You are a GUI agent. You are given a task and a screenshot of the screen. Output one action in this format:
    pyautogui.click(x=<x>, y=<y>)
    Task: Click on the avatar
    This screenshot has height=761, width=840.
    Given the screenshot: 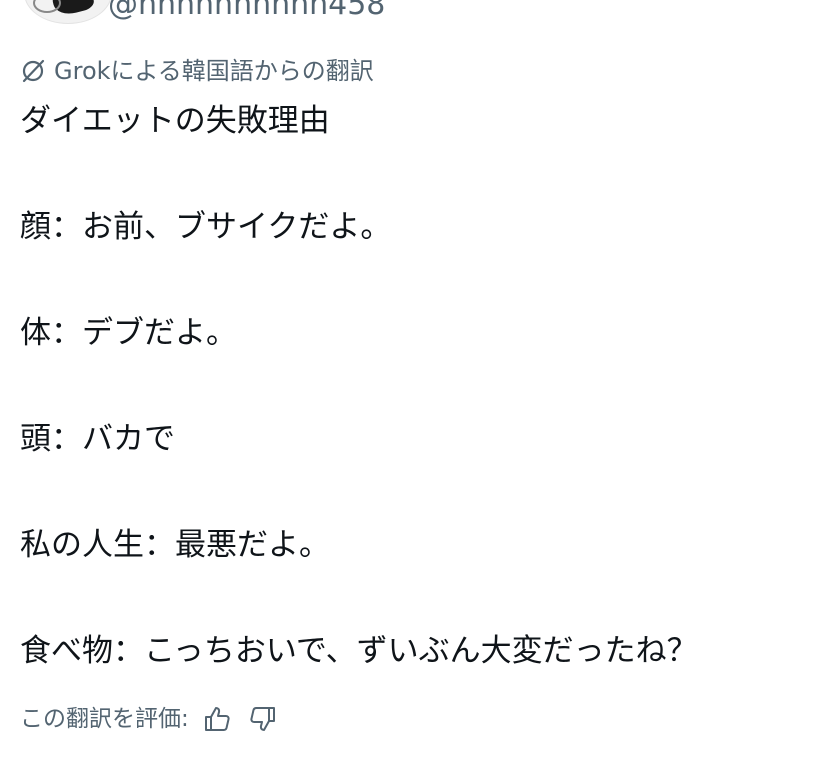 What is the action you would take?
    pyautogui.click(x=68, y=12)
    